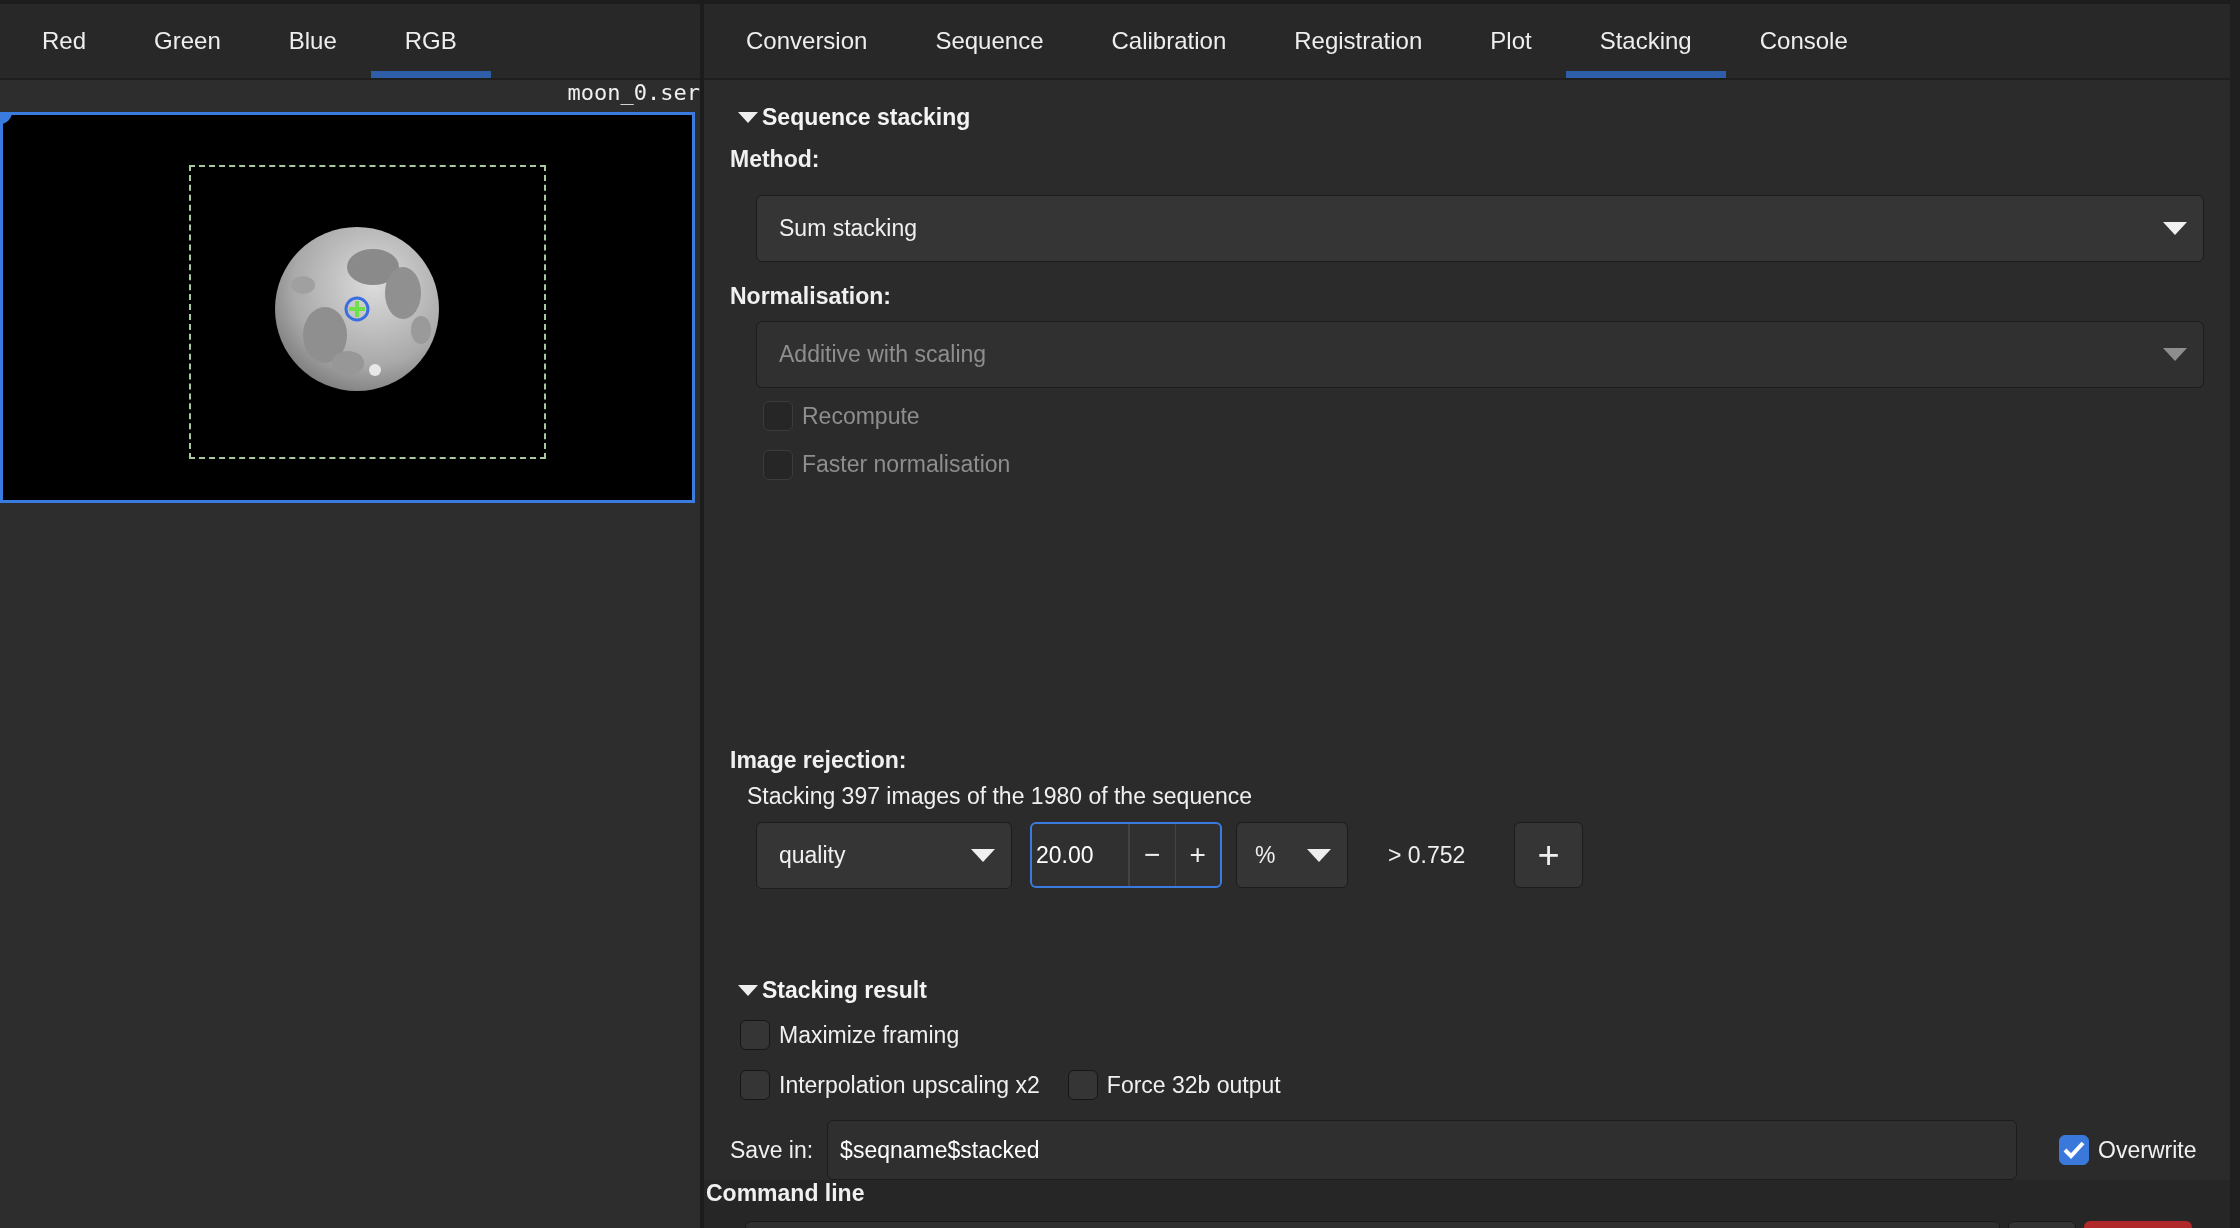 This screenshot has height=1228, width=2240. I want to click on field-label: Method:, so click(775, 159).